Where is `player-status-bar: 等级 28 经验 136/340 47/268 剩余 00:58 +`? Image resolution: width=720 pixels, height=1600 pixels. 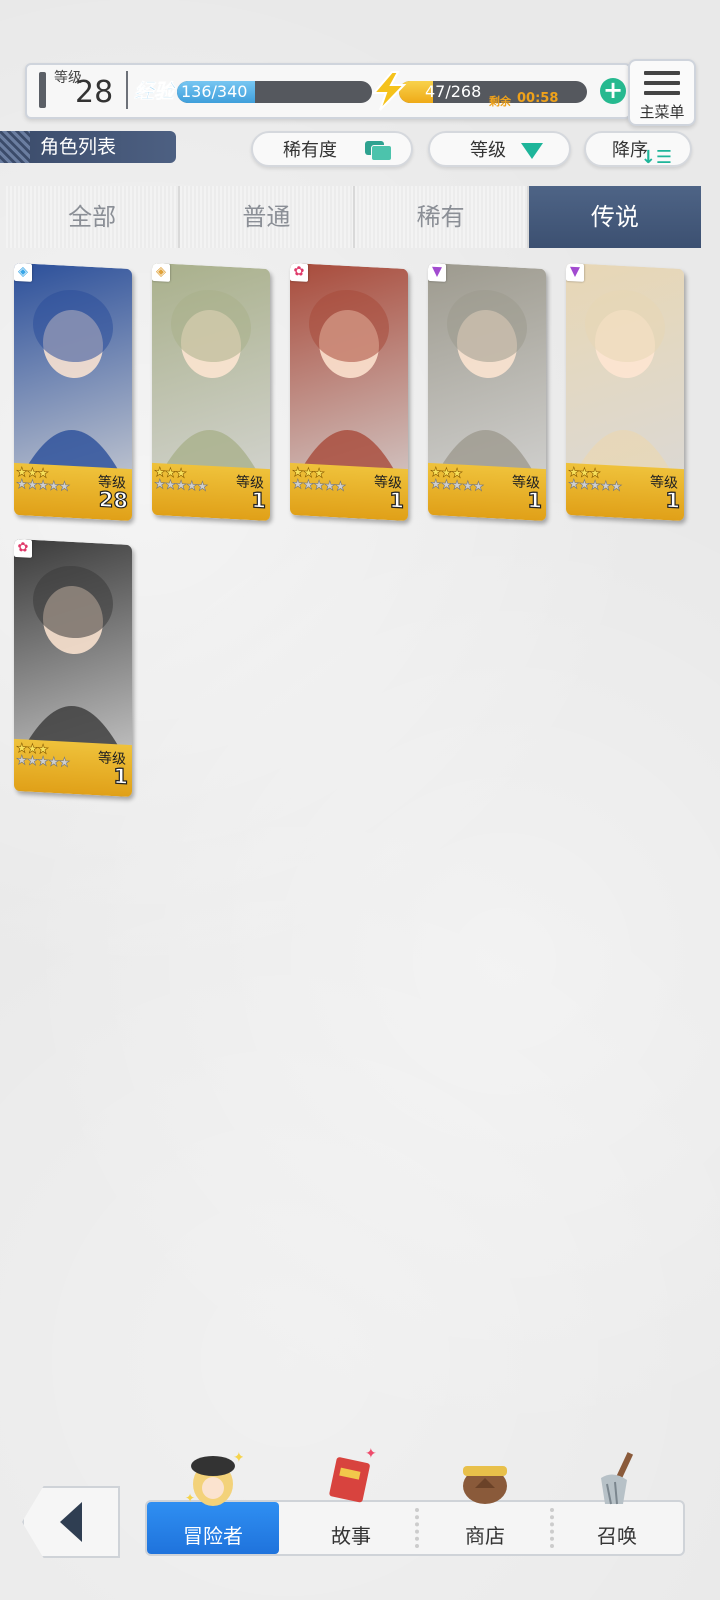 player-status-bar: 等级 28 经验 136/340 47/268 剩余 00:58 + is located at coordinates (328, 91).